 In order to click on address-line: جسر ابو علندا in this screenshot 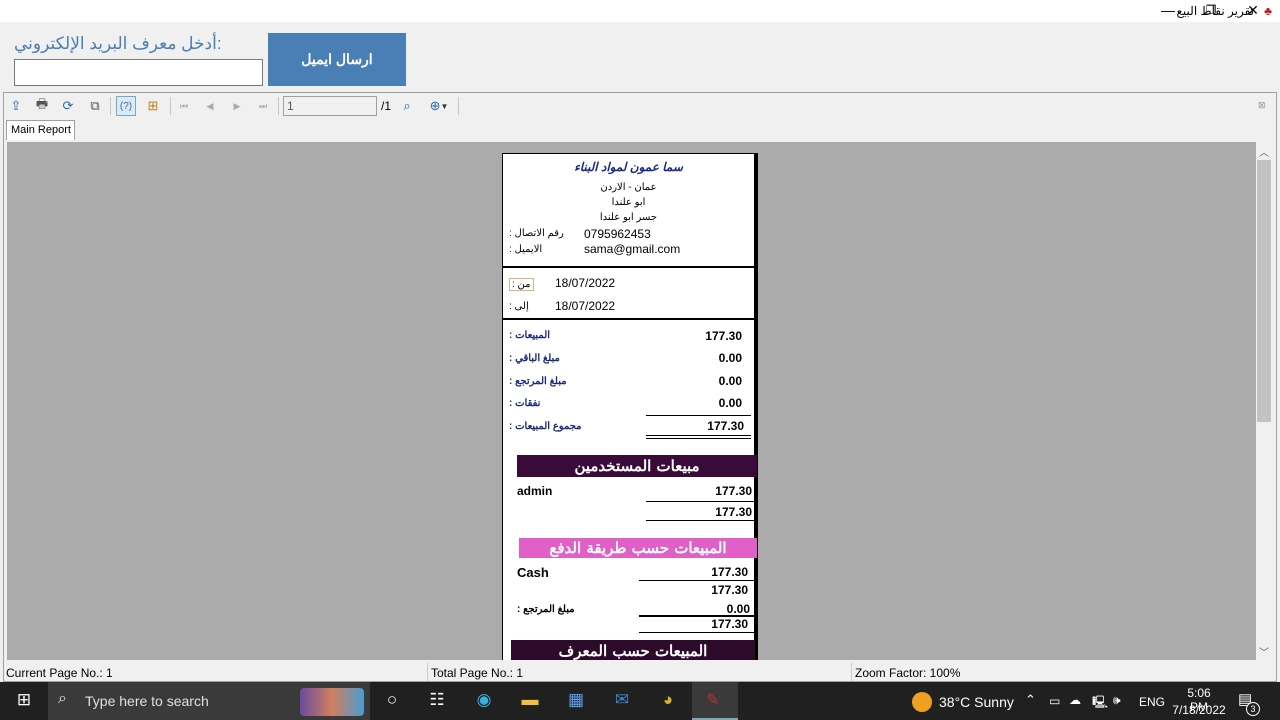, I will do `click(628, 217)`.